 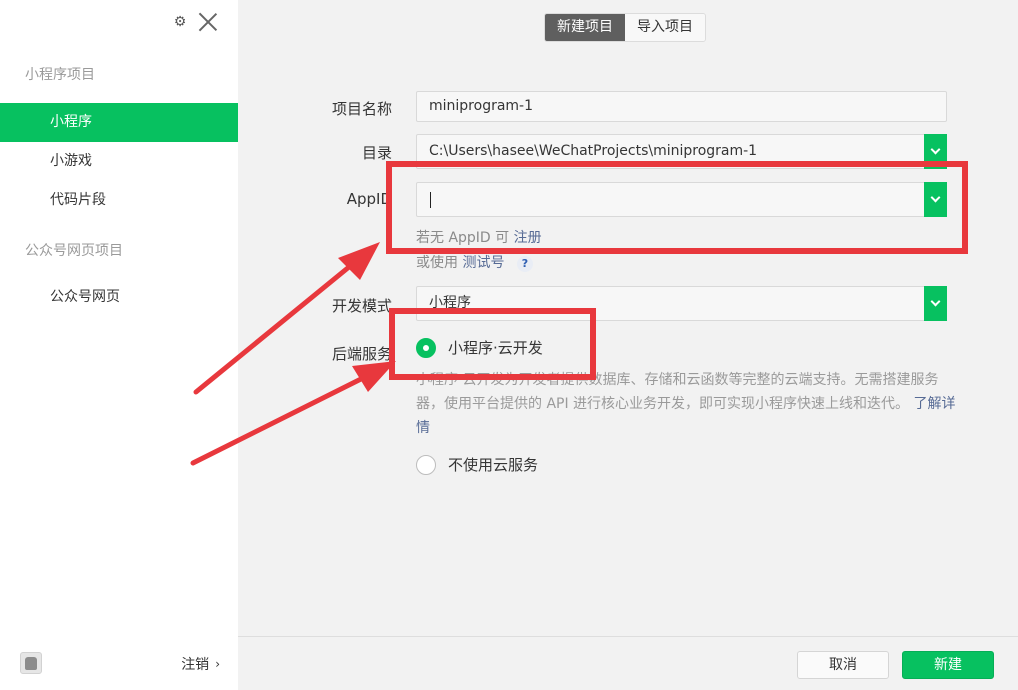 I want to click on radio-unchecked-icon, so click(x=426, y=464).